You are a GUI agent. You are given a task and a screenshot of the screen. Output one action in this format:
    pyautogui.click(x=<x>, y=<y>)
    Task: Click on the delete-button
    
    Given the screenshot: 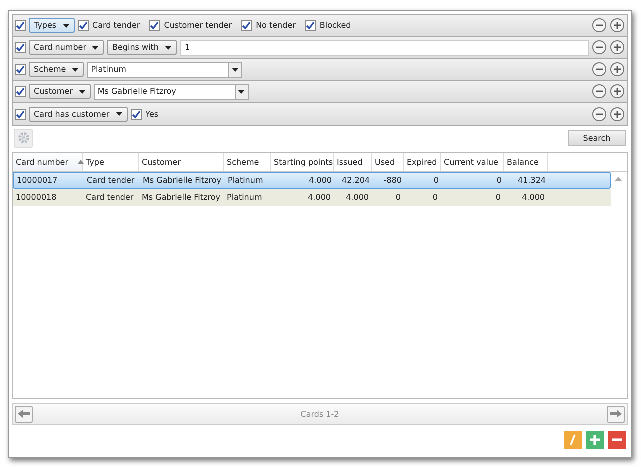 What is the action you would take?
    pyautogui.click(x=617, y=440)
    